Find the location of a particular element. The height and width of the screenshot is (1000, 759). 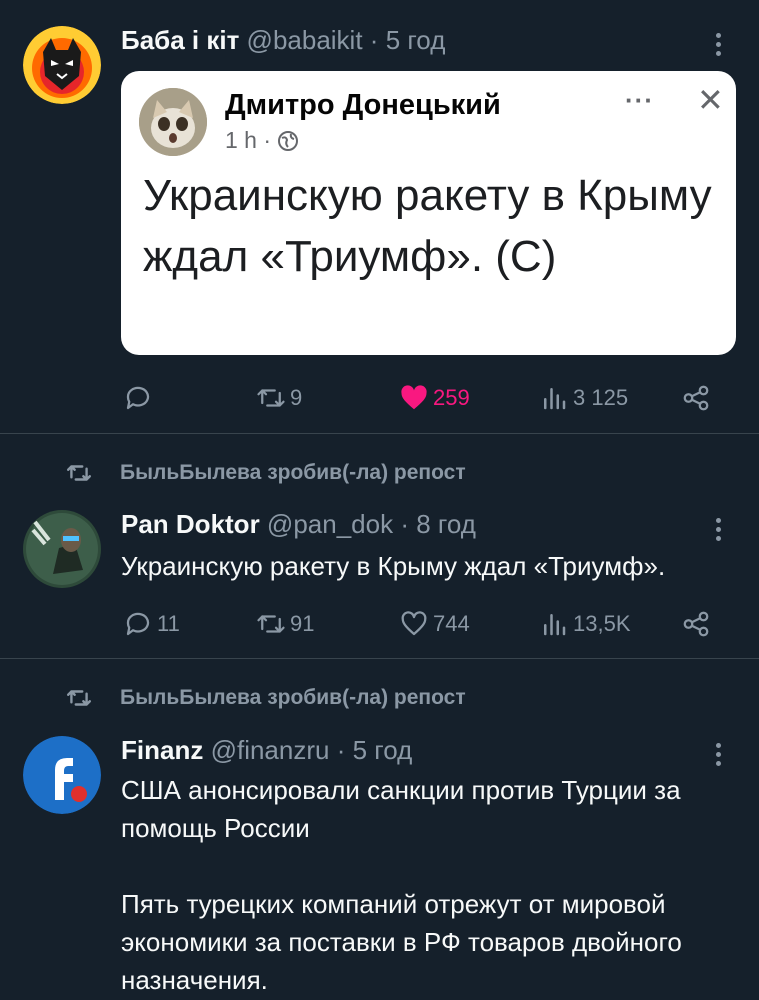

tweet-text: Украинскую ракету в Крыму ждал «Триумф». is located at coordinates (393, 566).